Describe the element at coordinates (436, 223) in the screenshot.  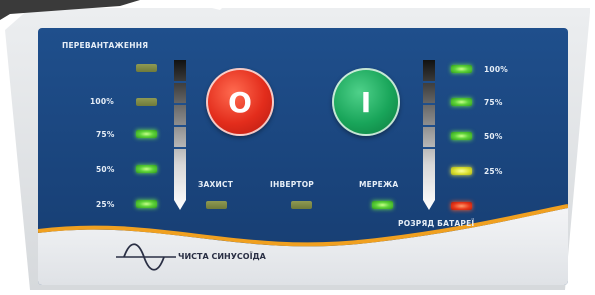
I see `battery-discharge-label: РОЗРЯД БАТАРЕЇ` at that location.